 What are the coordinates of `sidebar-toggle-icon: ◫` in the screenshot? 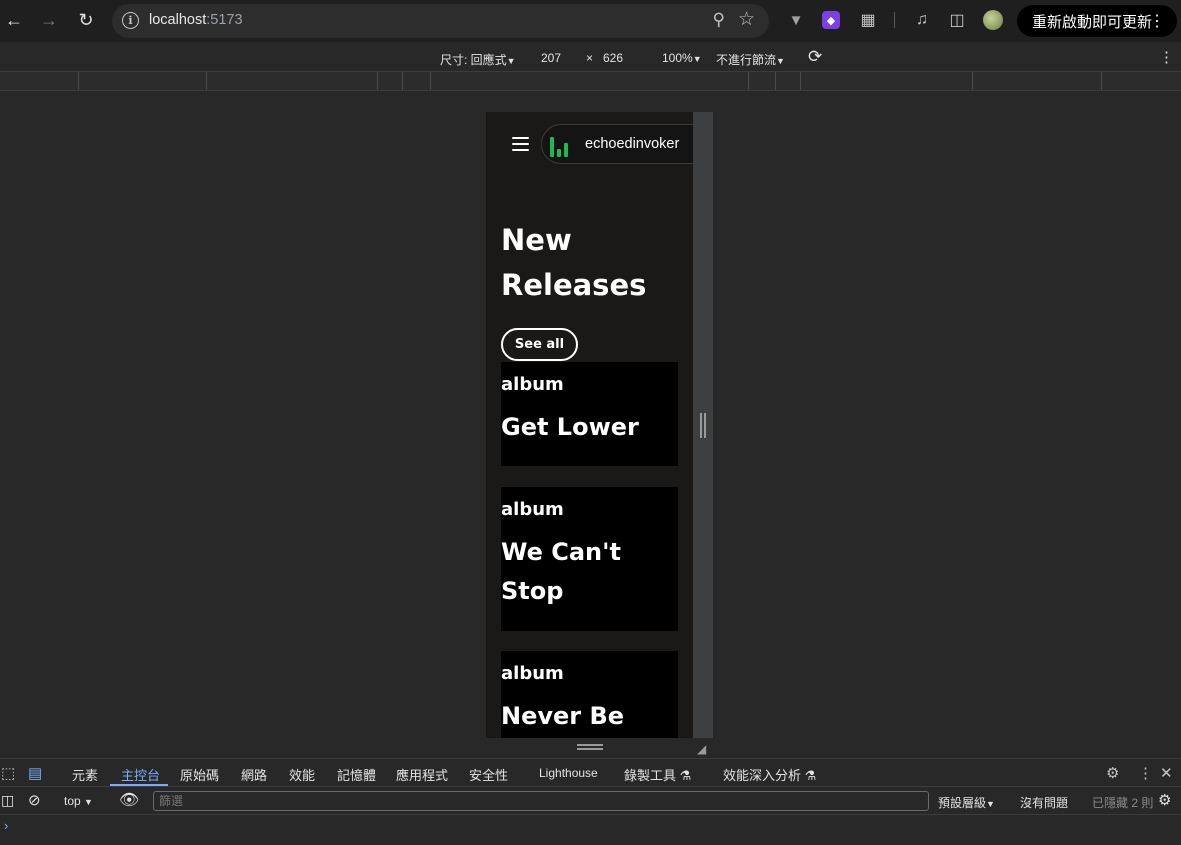 It's located at (7, 800).